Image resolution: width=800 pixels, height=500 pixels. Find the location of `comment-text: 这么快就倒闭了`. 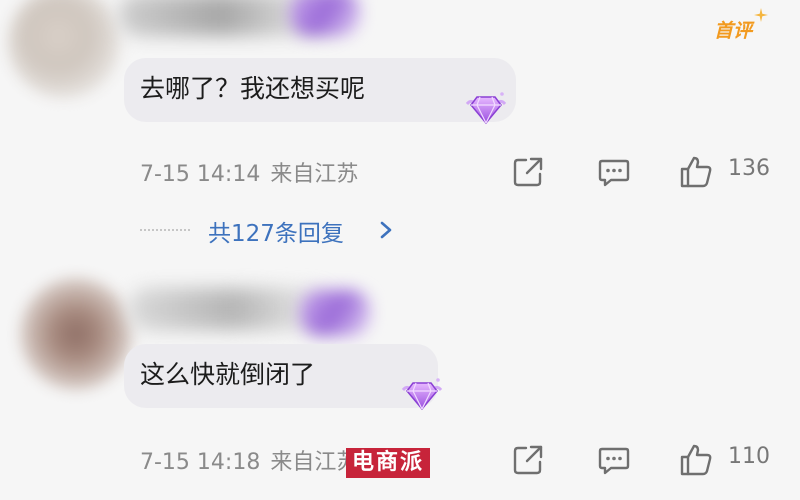

comment-text: 这么快就倒闭了 is located at coordinates (228, 374).